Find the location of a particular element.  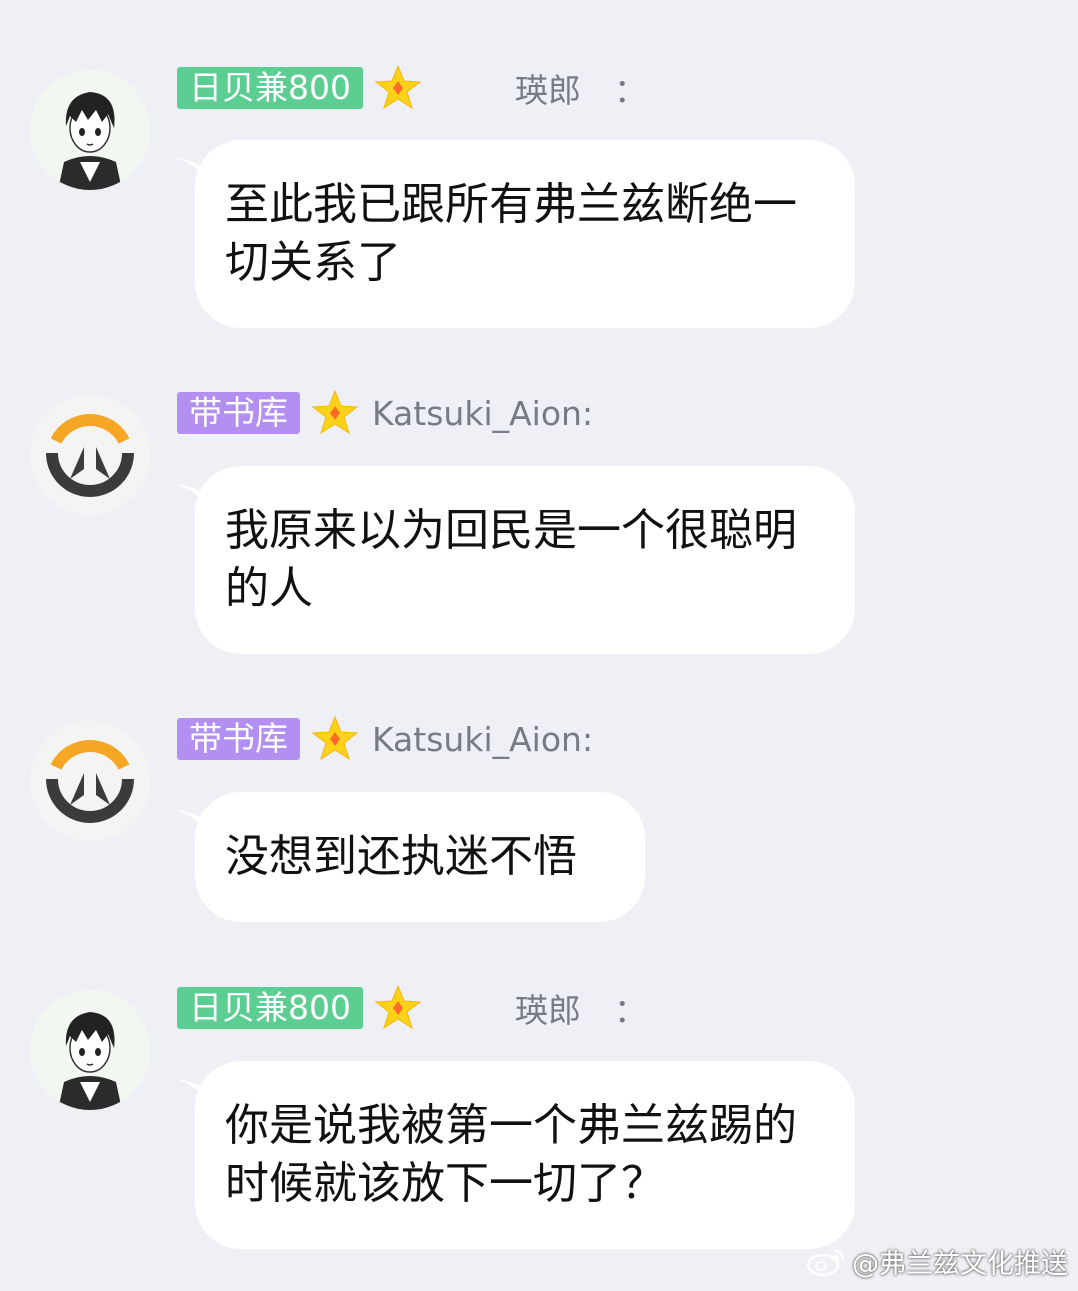

watermark-text: @弗兰兹文化推送 is located at coordinates (960, 1264).